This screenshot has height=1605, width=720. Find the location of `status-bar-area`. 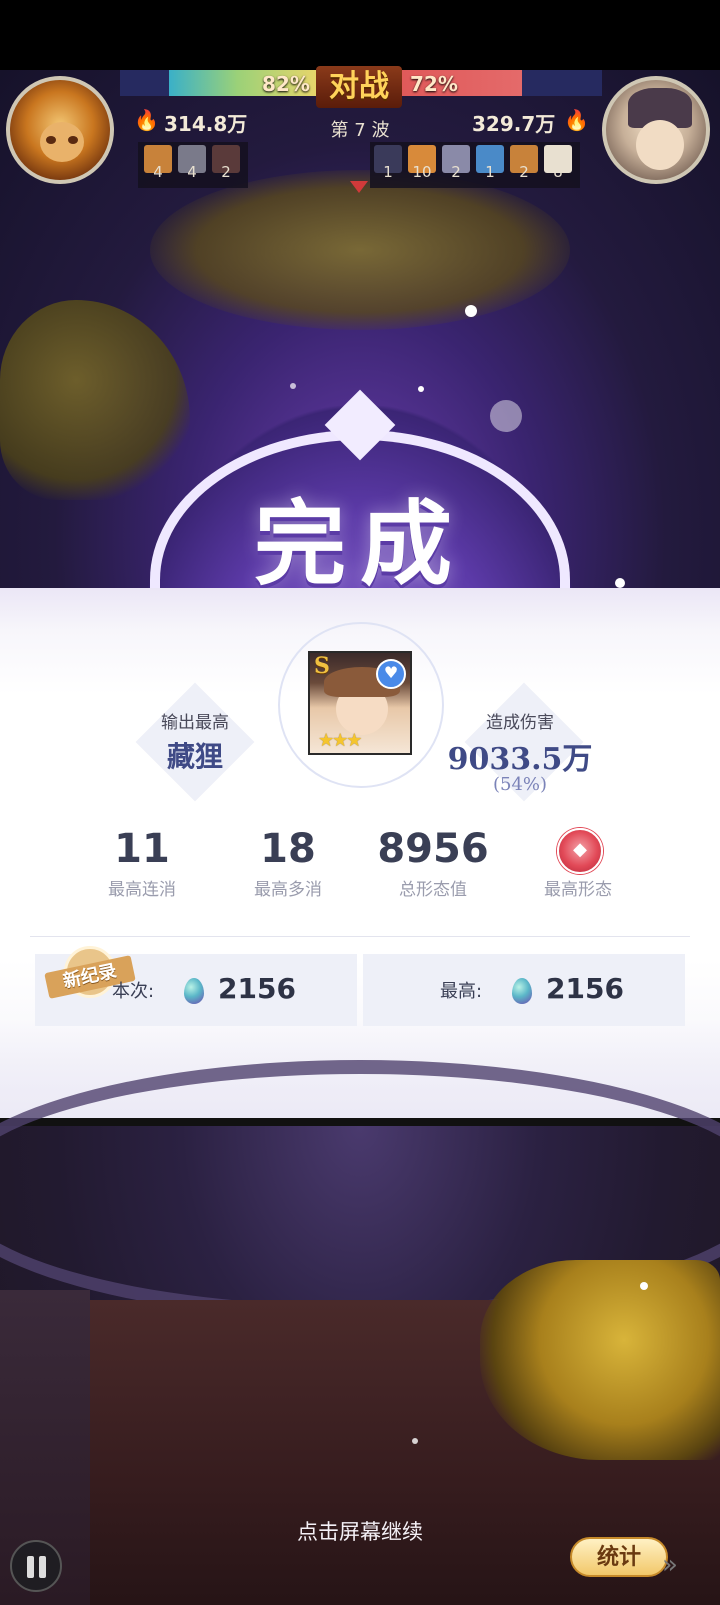

status-bar-area is located at coordinates (360, 35).